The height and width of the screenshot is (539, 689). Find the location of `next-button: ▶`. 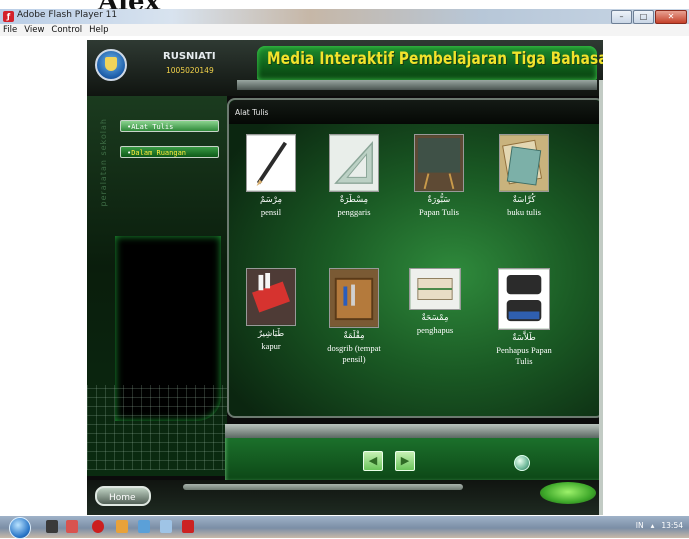

next-button: ▶ is located at coordinates (405, 461).